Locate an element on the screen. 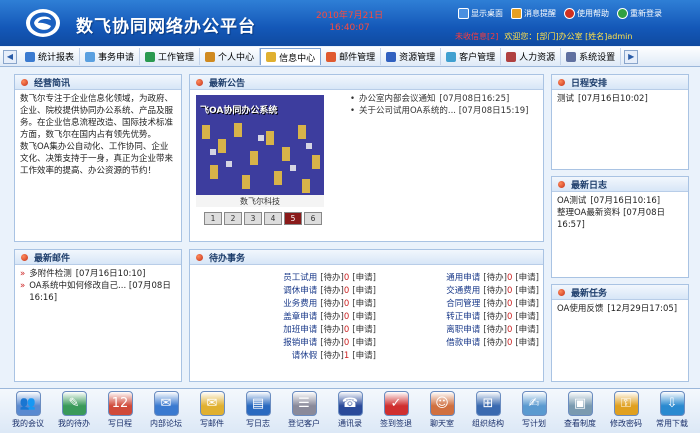  item-text: 办公室内部会议通知 is located at coordinates (397, 99).